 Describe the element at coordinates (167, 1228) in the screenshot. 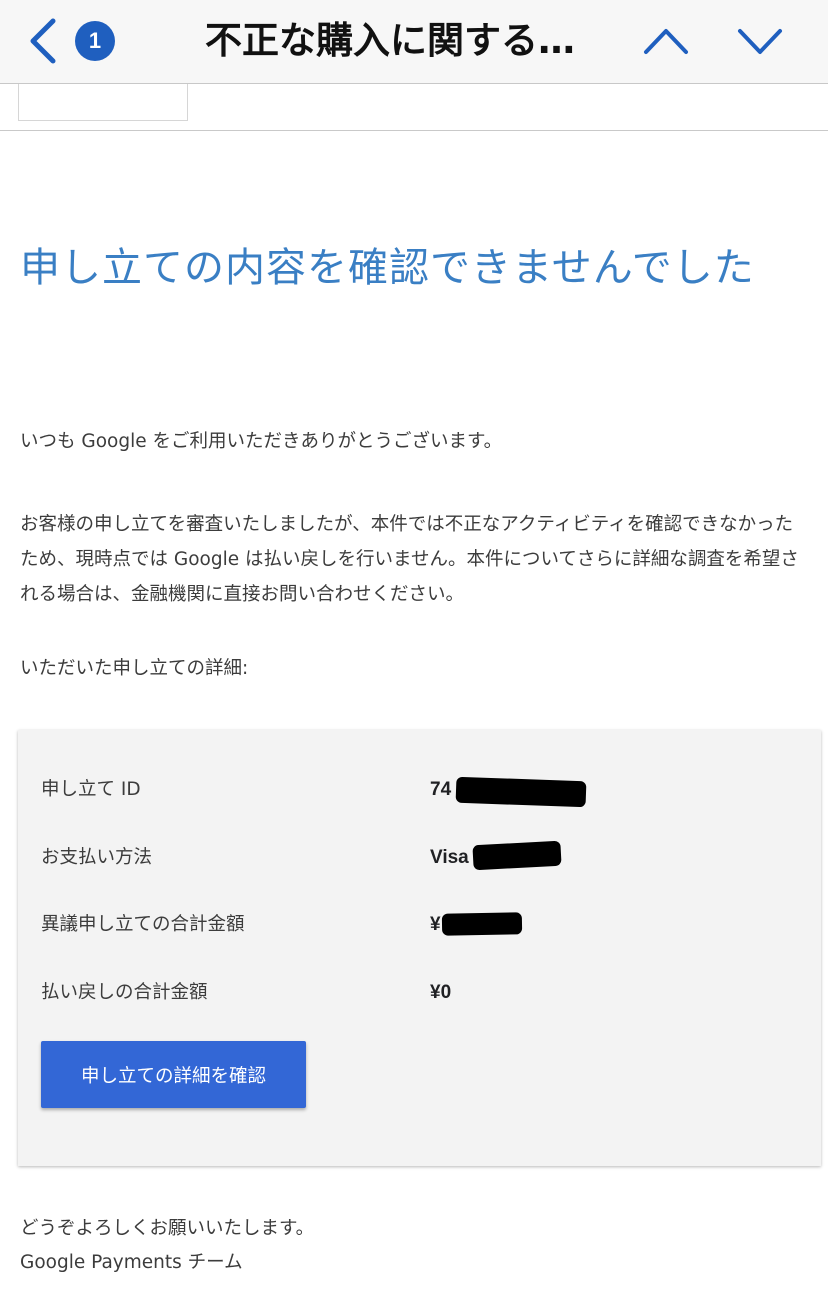

I see `closing-line: どうぞよろしくお願いいたします。` at that location.